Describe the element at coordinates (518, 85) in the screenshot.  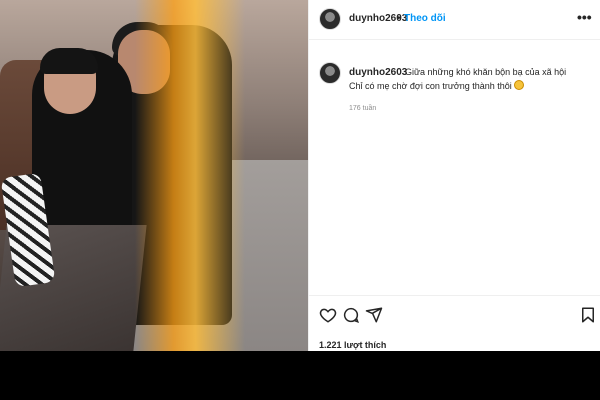
I see `smiling-face-emoji-icon` at that location.